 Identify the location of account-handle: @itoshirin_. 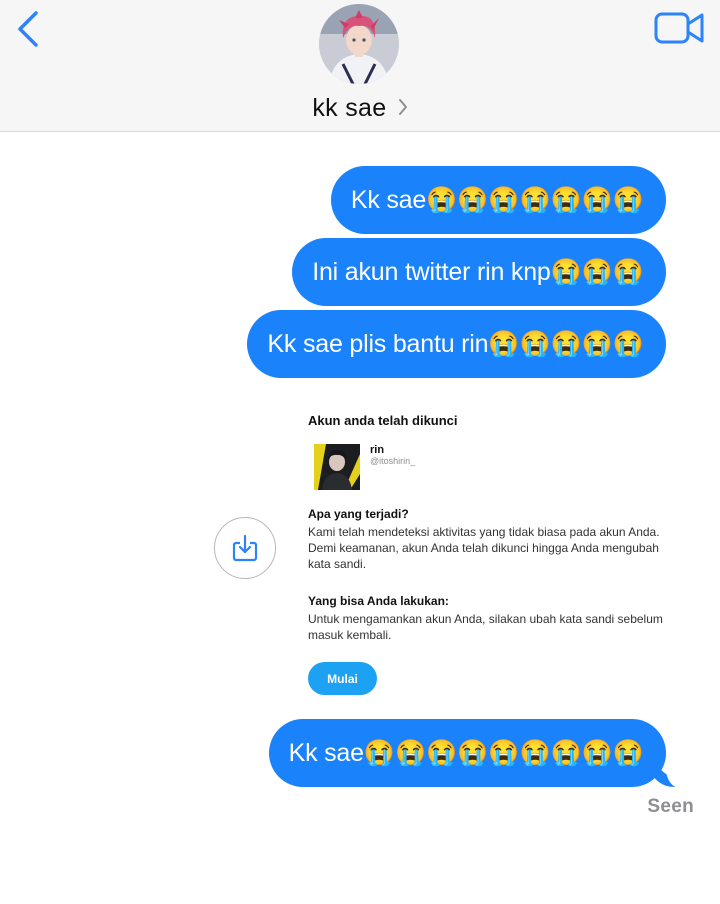
(393, 461).